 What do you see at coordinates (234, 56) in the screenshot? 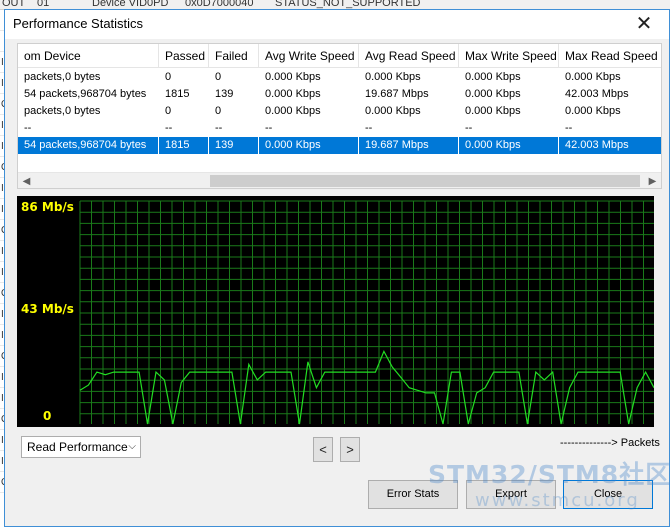
I see `column-header-failed: Failed` at bounding box center [234, 56].